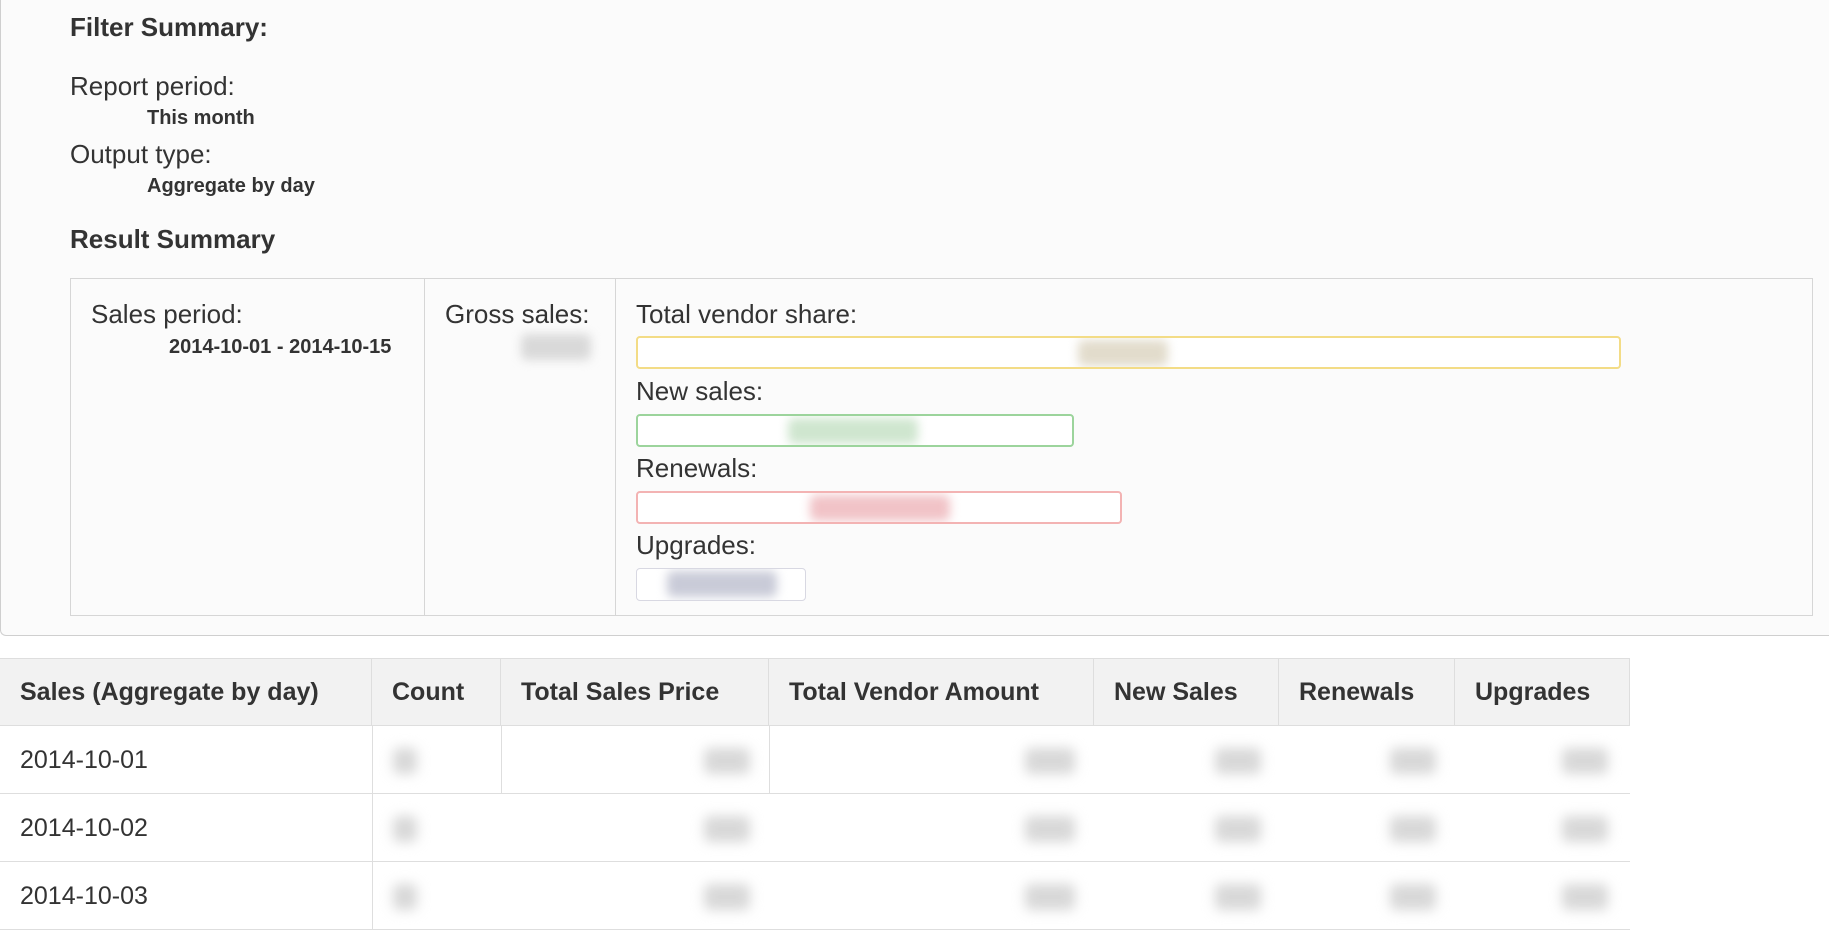  Describe the element at coordinates (556, 347) in the screenshot. I see `gross-sales-value-redacted` at that location.